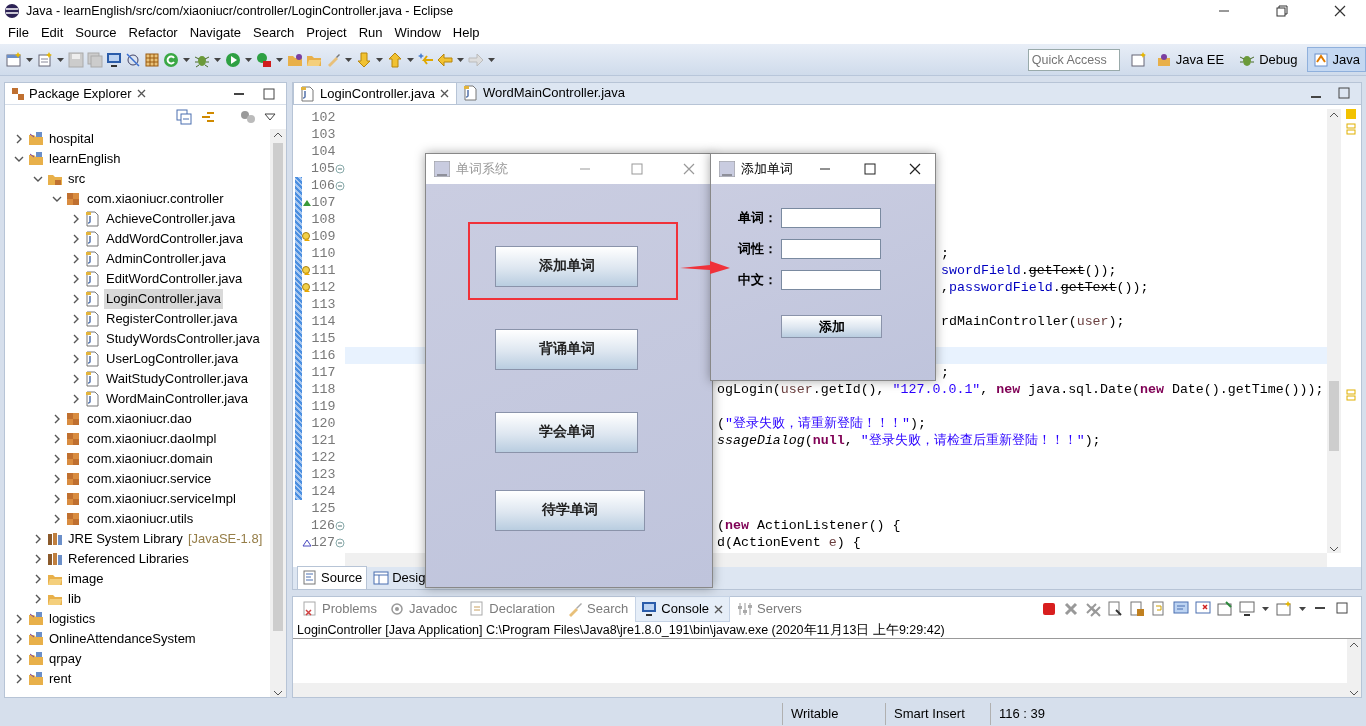  What do you see at coordinates (1137, 609) in the screenshot?
I see `scroll-lock-icon` at bounding box center [1137, 609].